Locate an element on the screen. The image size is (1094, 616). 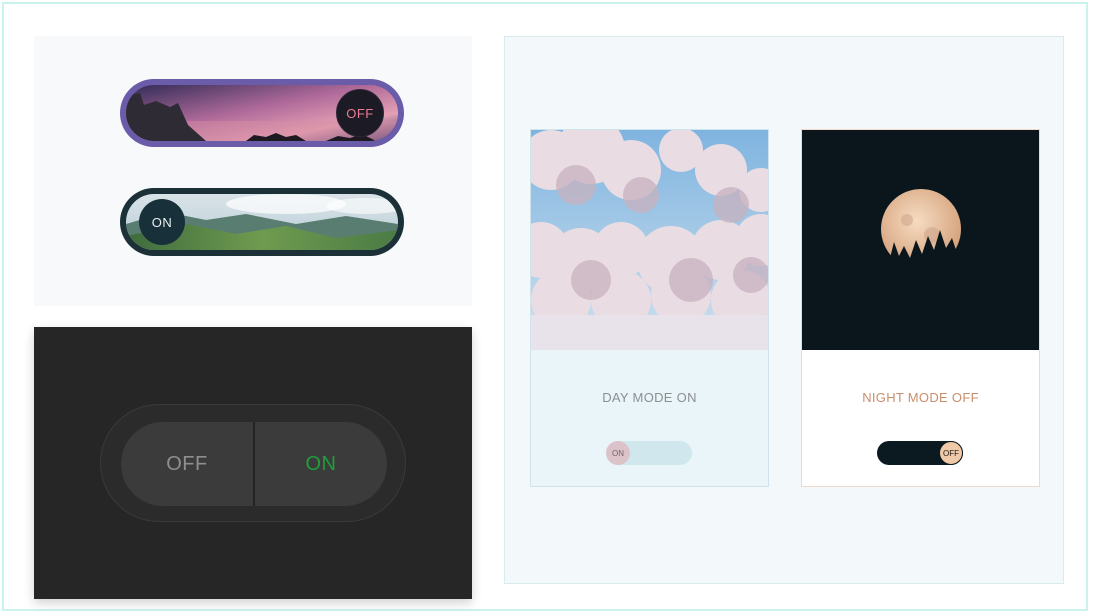
on-segment: ON is located at coordinates (321, 464).